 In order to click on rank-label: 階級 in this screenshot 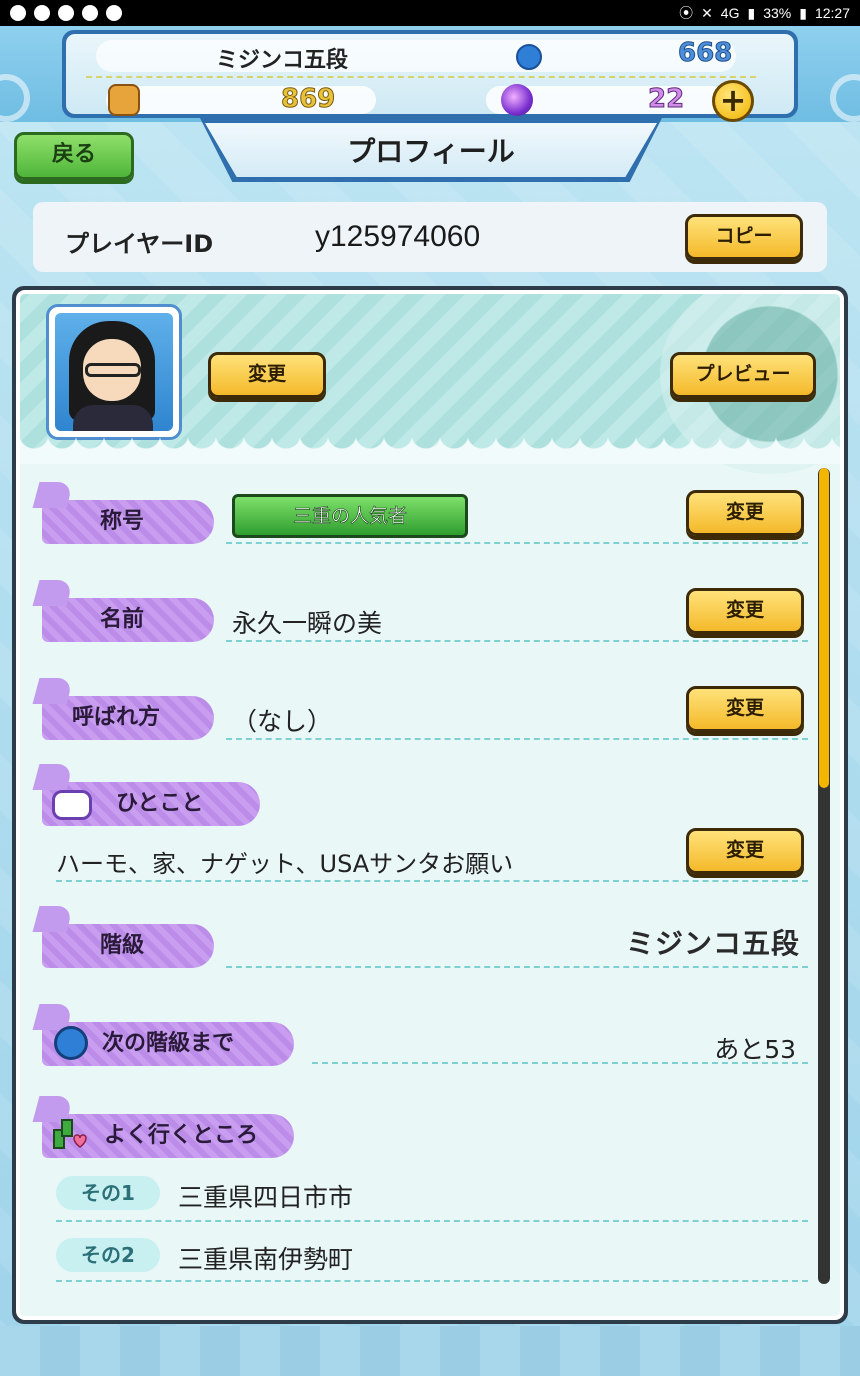, I will do `click(128, 946)`.